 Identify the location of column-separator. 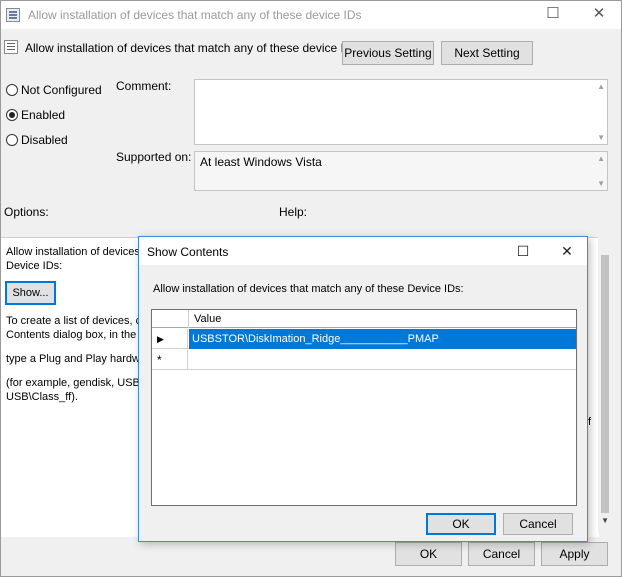
(188, 319).